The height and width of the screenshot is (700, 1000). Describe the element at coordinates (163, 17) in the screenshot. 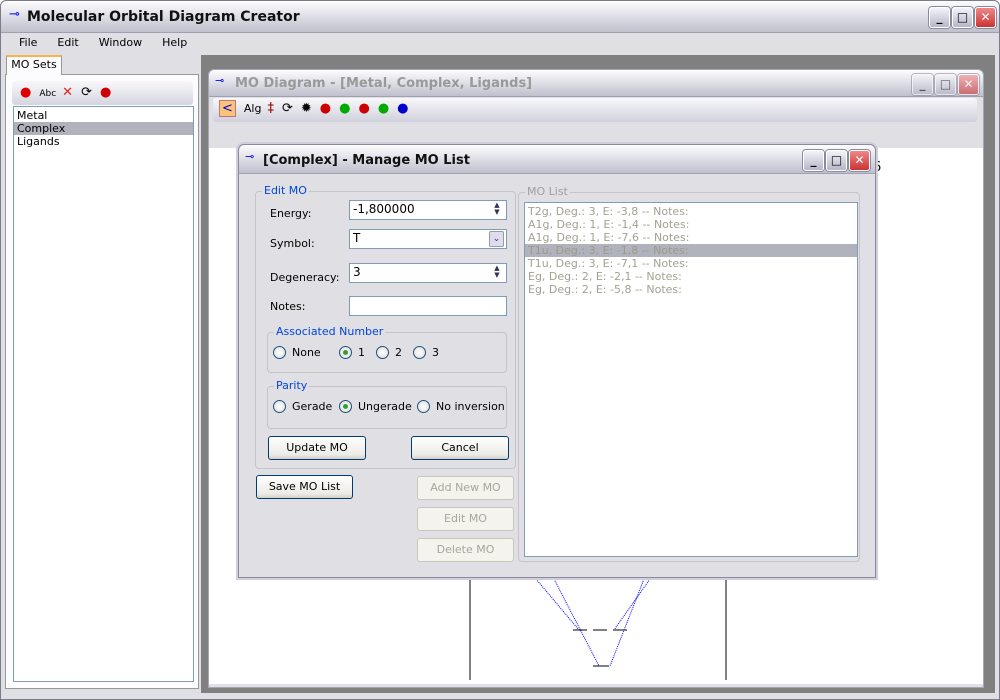

I see `app-title: Molecular Orbital Diagram Creator` at that location.